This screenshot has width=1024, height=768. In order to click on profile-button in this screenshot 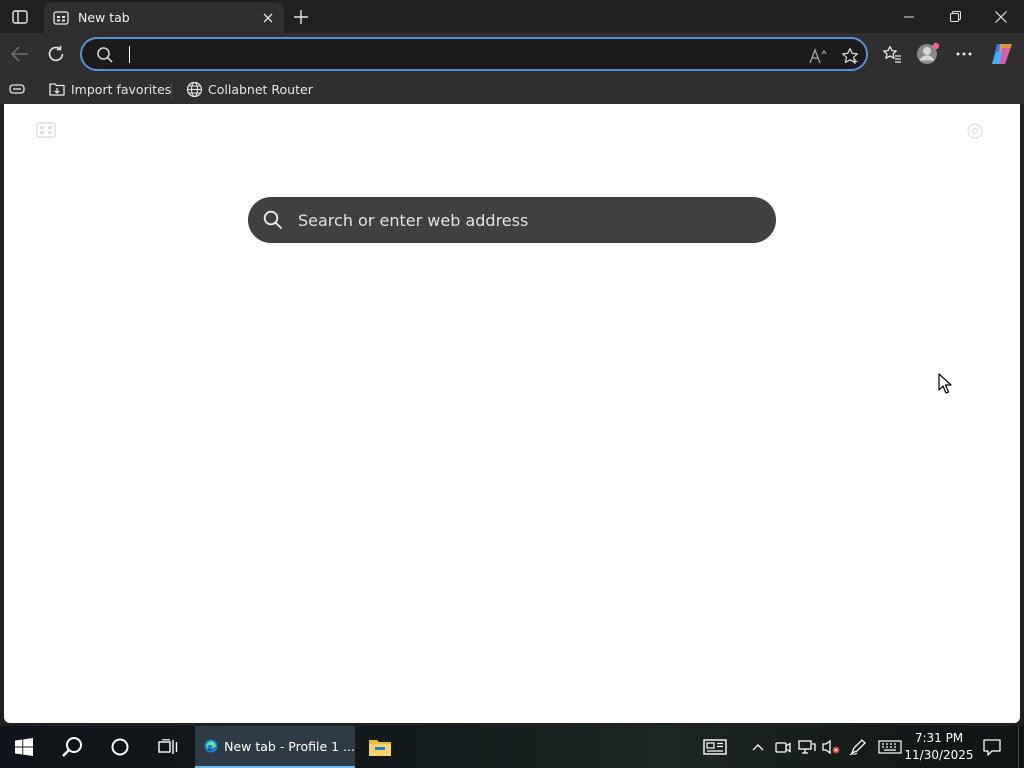, I will do `click(928, 54)`.